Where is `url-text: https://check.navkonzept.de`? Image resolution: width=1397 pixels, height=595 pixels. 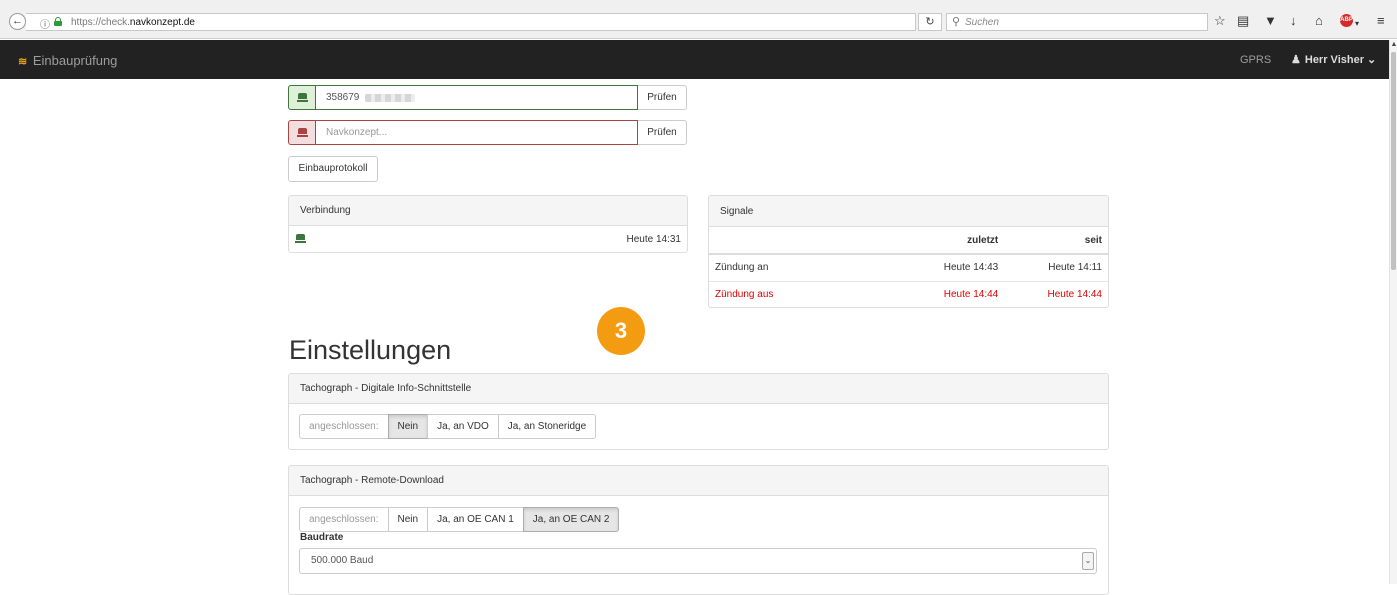 url-text: https://check.navkonzept.de is located at coordinates (133, 22).